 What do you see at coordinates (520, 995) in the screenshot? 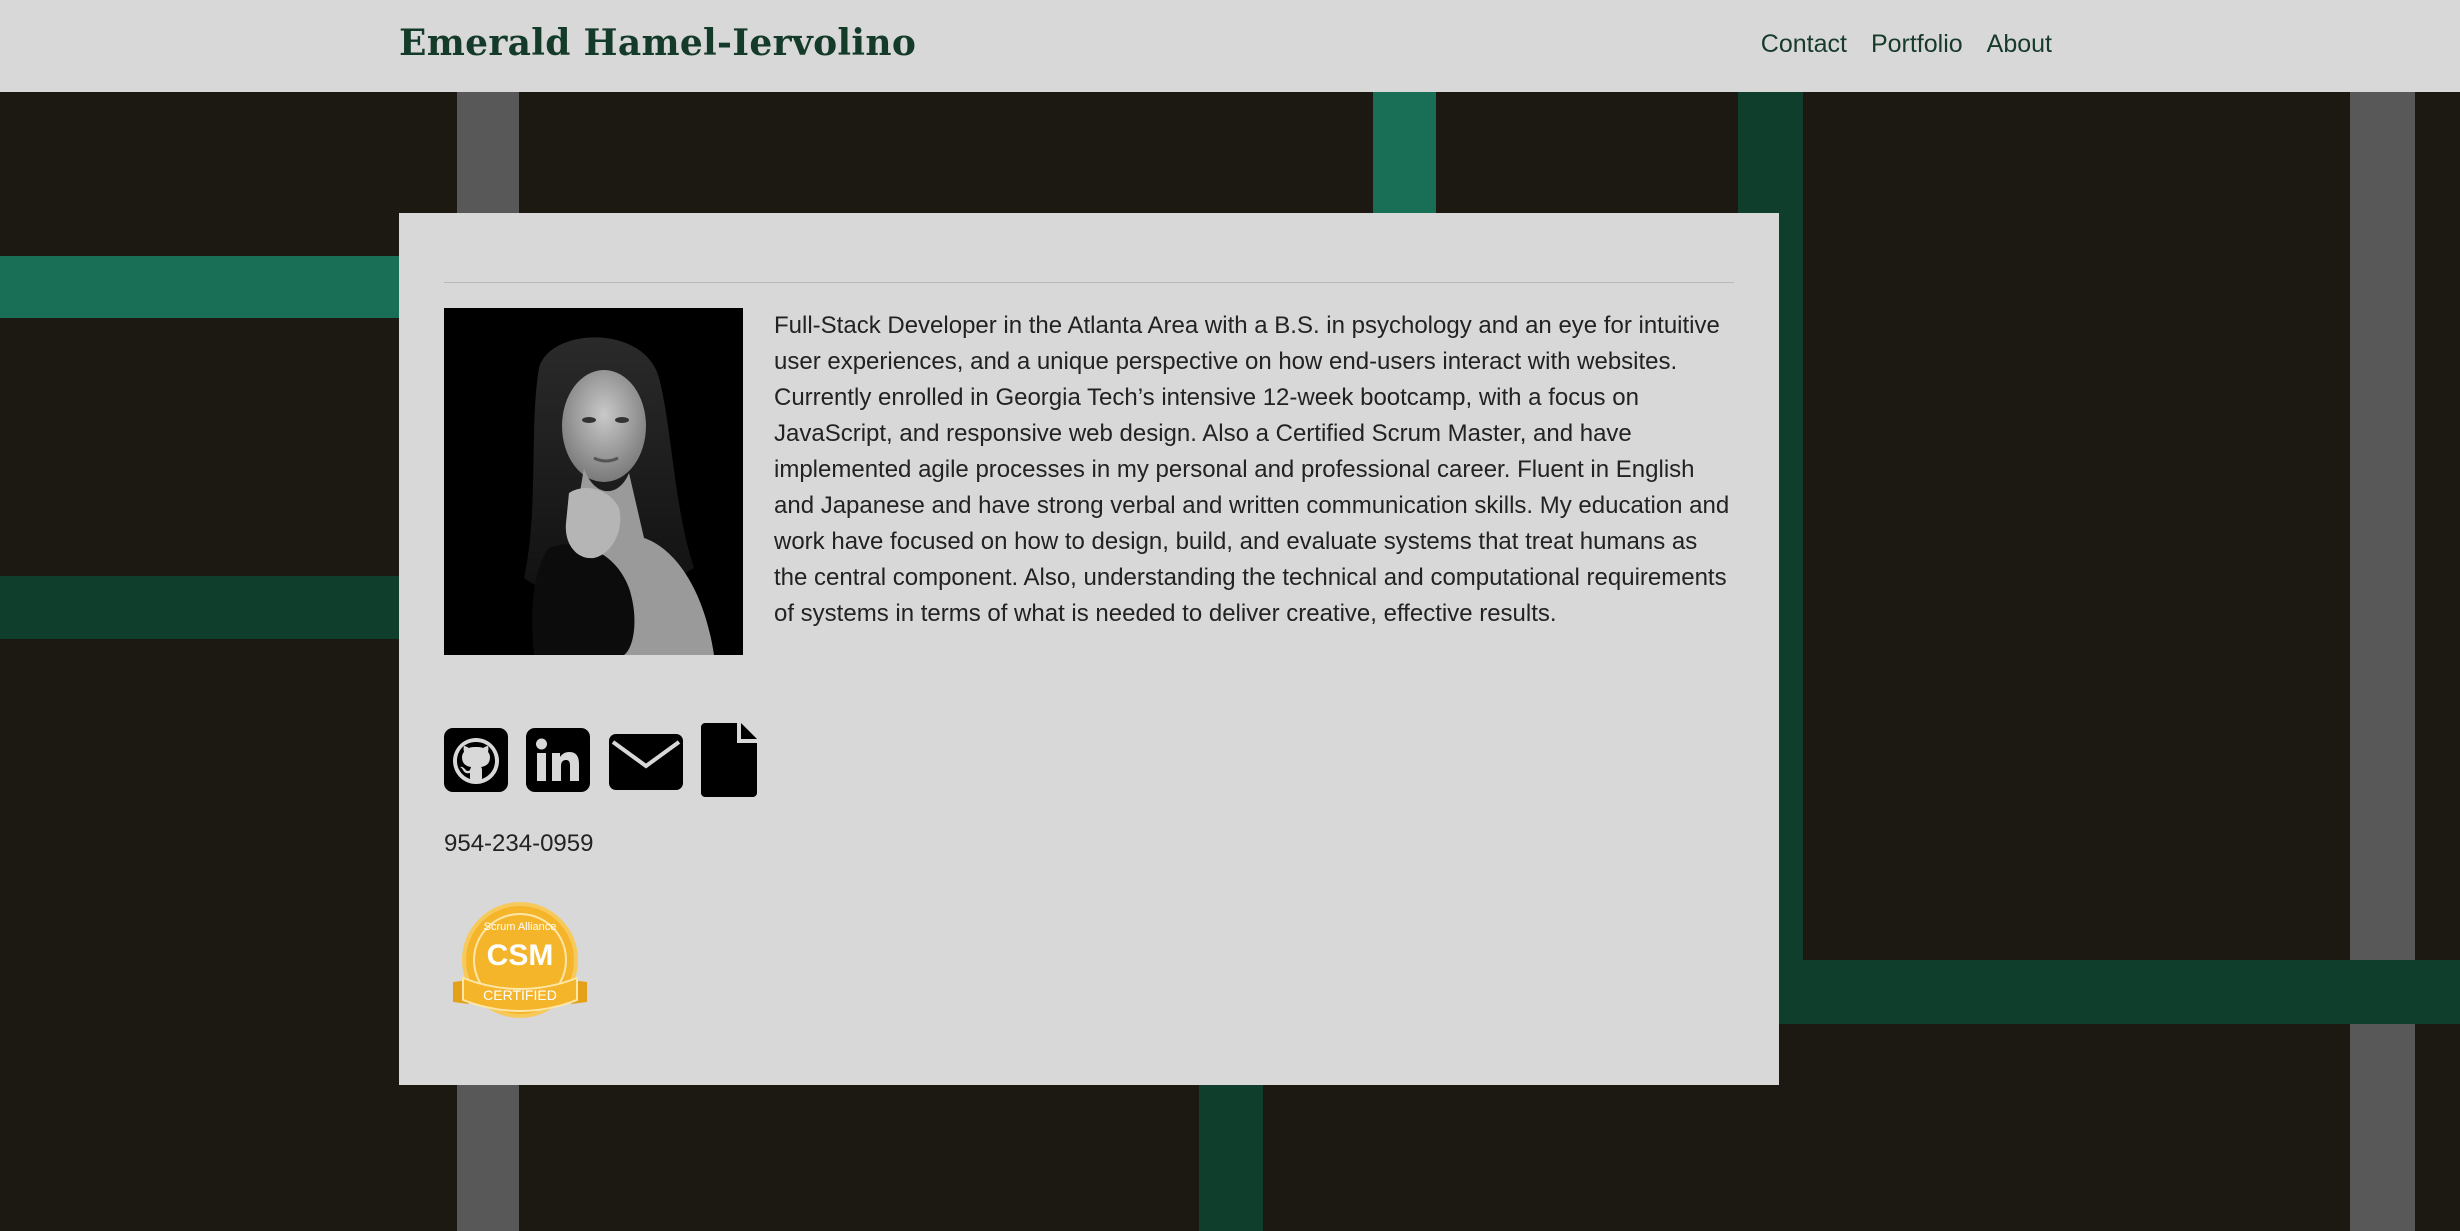
I see `badge-ribbon-text: CERTIFIED` at bounding box center [520, 995].